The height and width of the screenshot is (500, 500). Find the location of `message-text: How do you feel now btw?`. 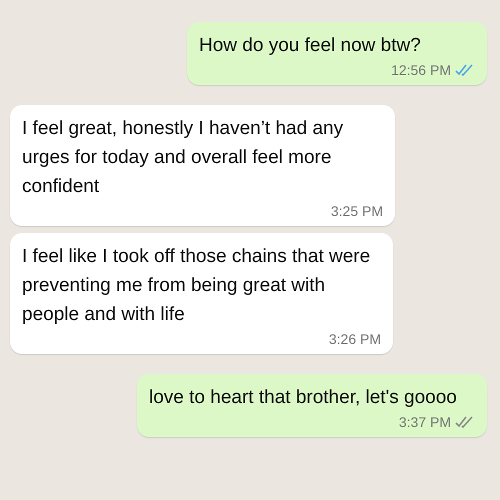

message-text: How do you feel now btw? is located at coordinates (310, 46).